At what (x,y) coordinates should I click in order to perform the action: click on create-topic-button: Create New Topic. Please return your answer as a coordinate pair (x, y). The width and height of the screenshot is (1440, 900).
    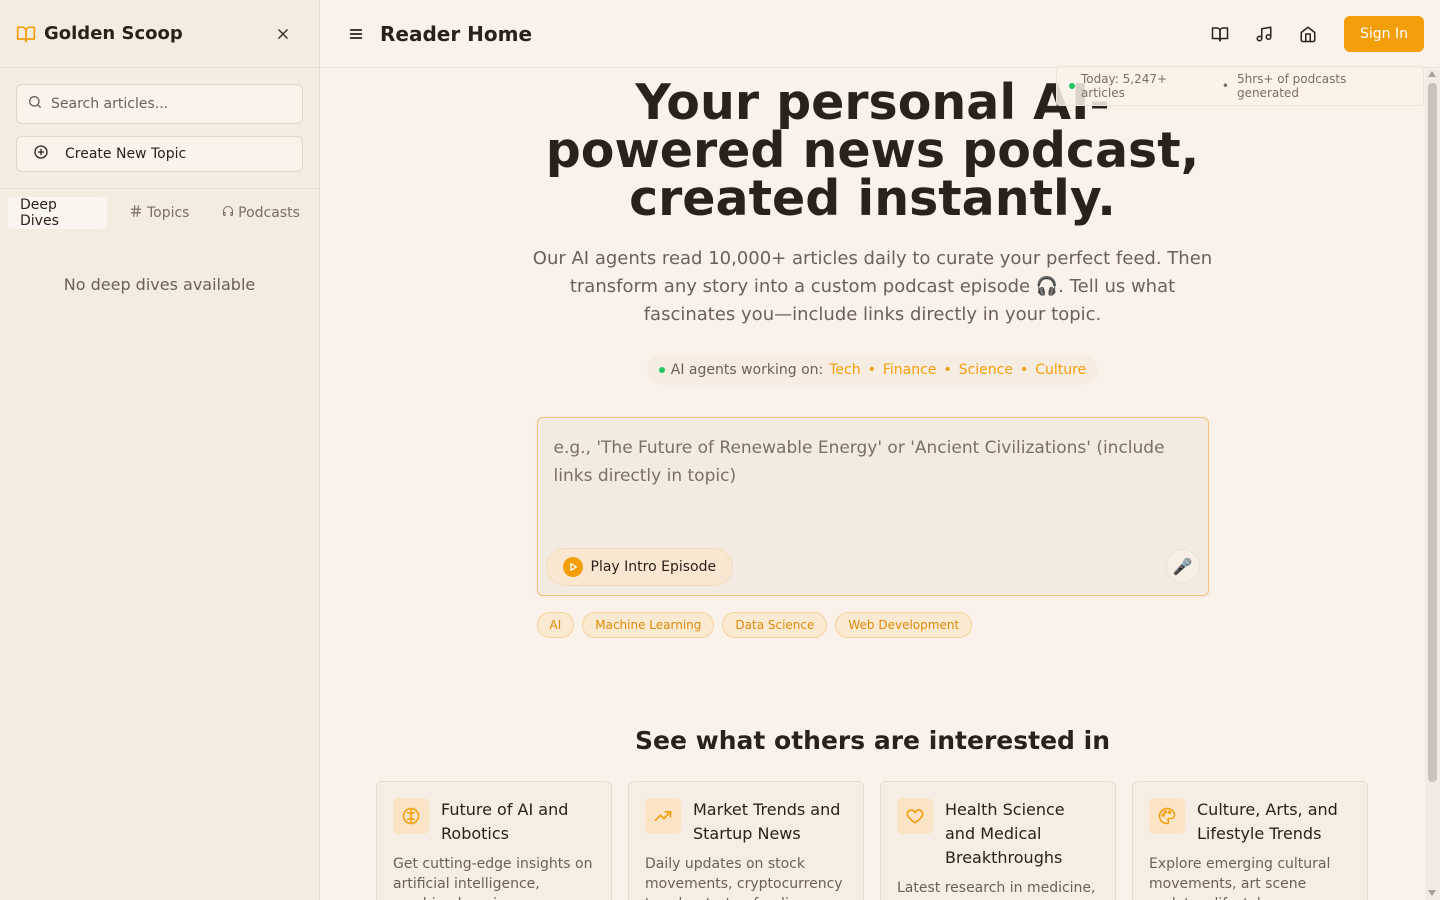
    Looking at the image, I should click on (159, 154).